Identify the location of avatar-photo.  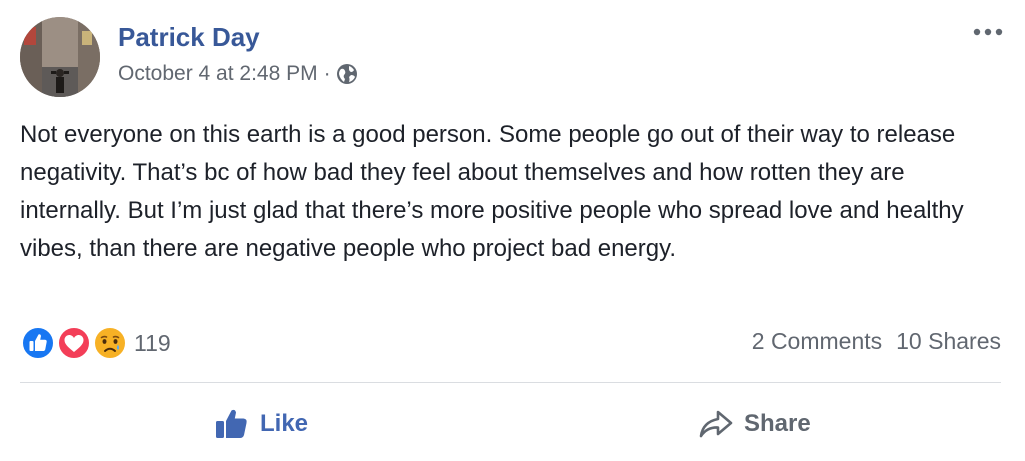
(60, 57).